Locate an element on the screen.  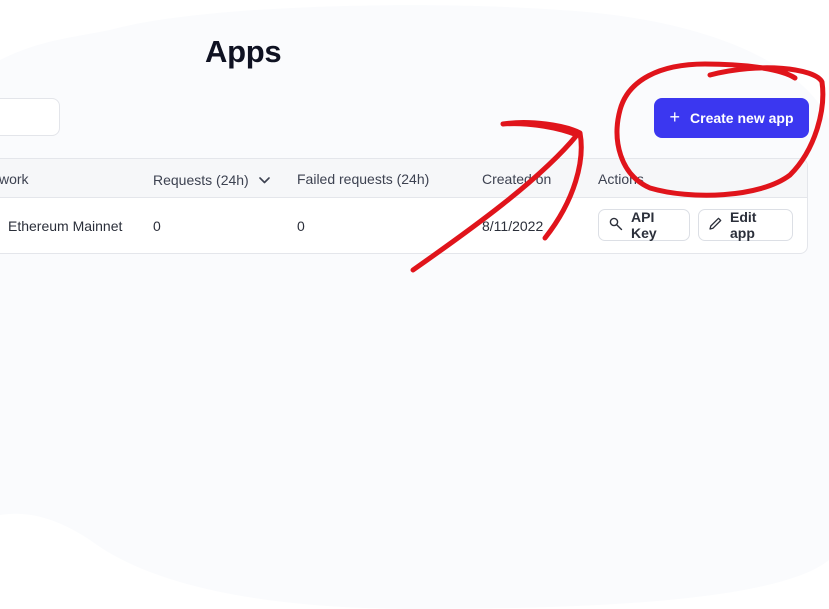
column-created-on: Created on is located at coordinates (517, 179).